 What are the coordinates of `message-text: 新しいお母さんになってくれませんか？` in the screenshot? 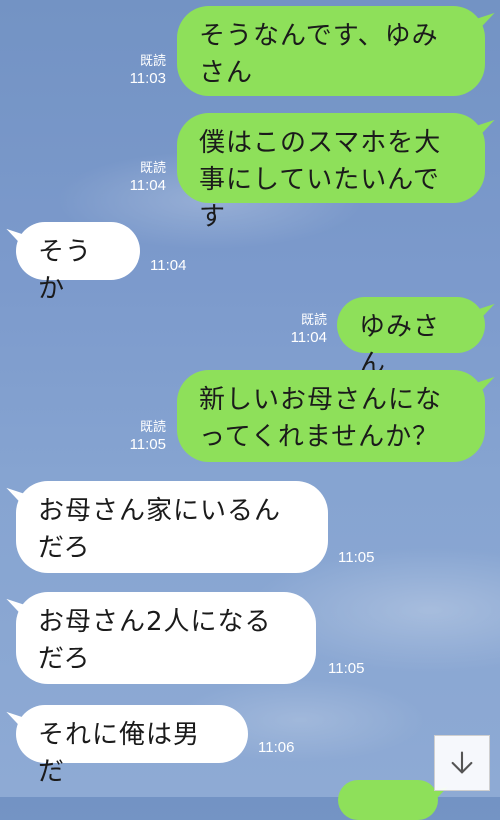 It's located at (321, 418).